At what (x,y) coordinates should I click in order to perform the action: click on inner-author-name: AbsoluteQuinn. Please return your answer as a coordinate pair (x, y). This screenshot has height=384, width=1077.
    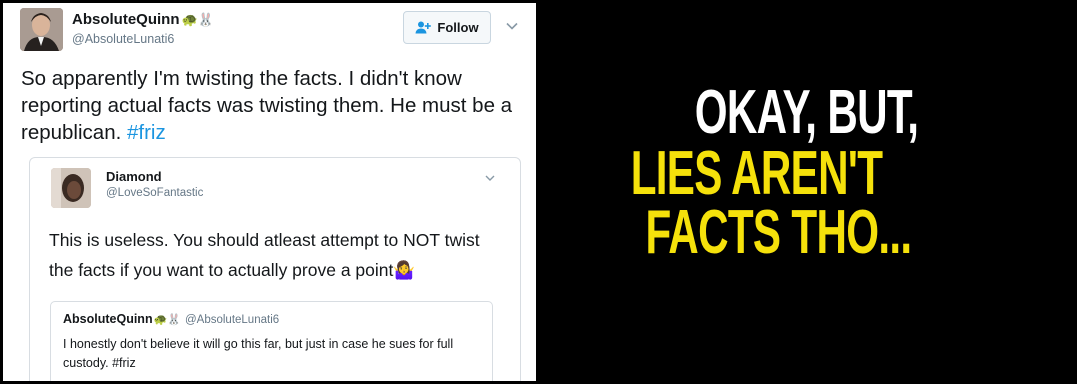
    Looking at the image, I should click on (108, 319).